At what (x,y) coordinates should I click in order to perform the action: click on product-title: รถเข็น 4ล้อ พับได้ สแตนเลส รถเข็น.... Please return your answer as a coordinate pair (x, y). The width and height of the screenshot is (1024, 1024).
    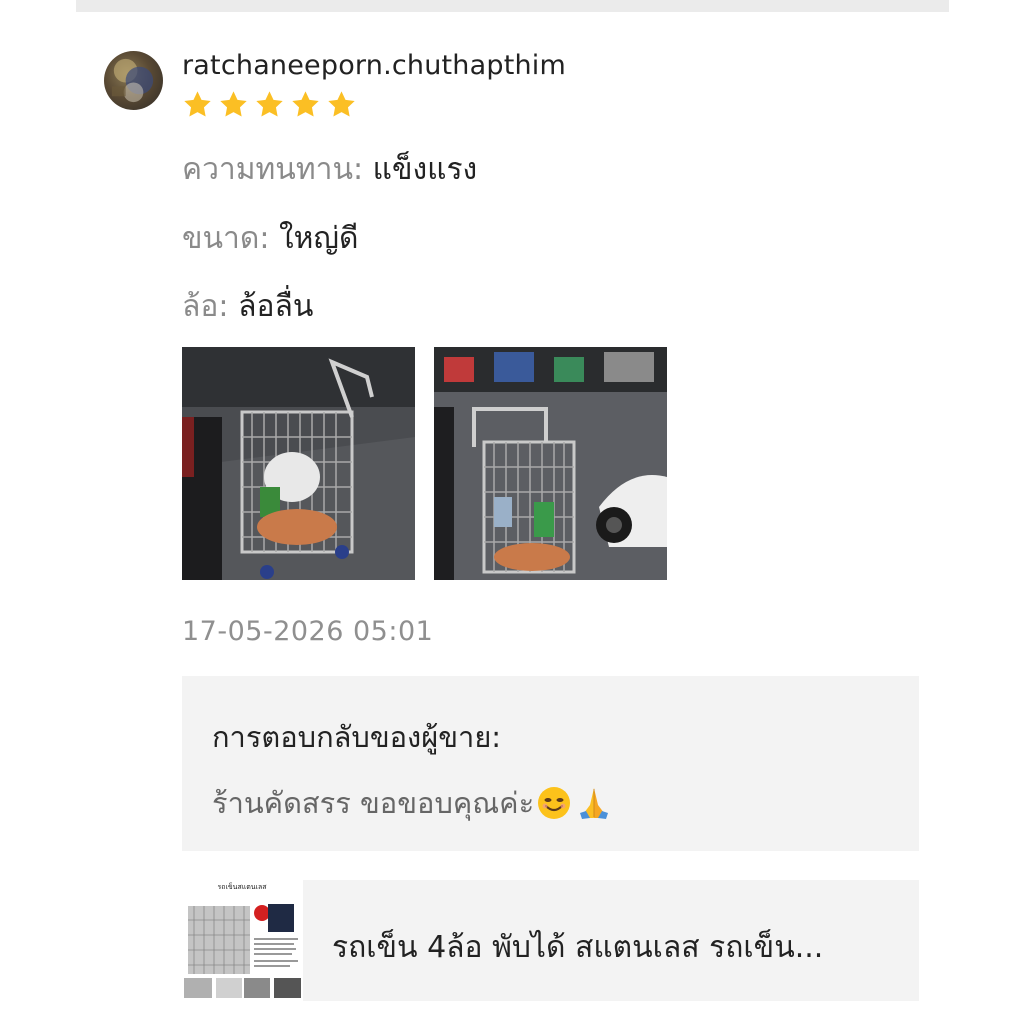
    Looking at the image, I should click on (577, 947).